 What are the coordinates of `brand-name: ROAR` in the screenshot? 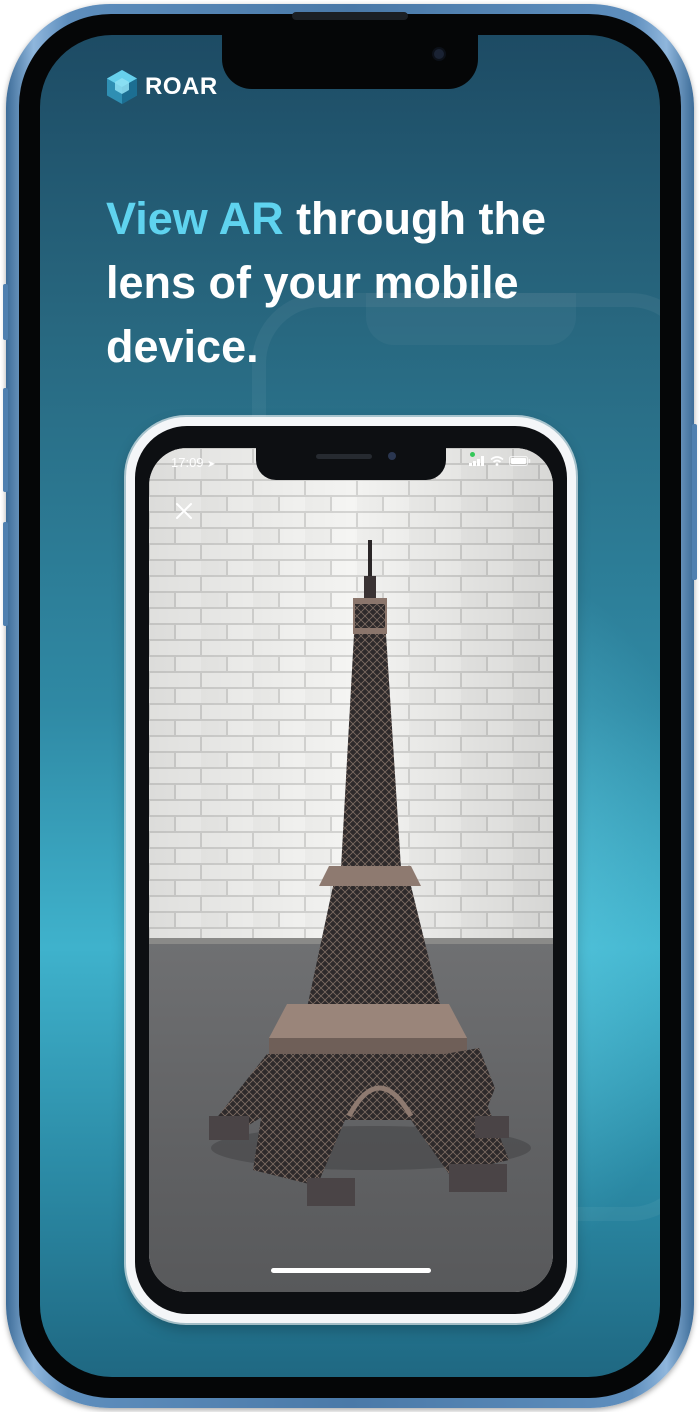 It's located at (181, 86).